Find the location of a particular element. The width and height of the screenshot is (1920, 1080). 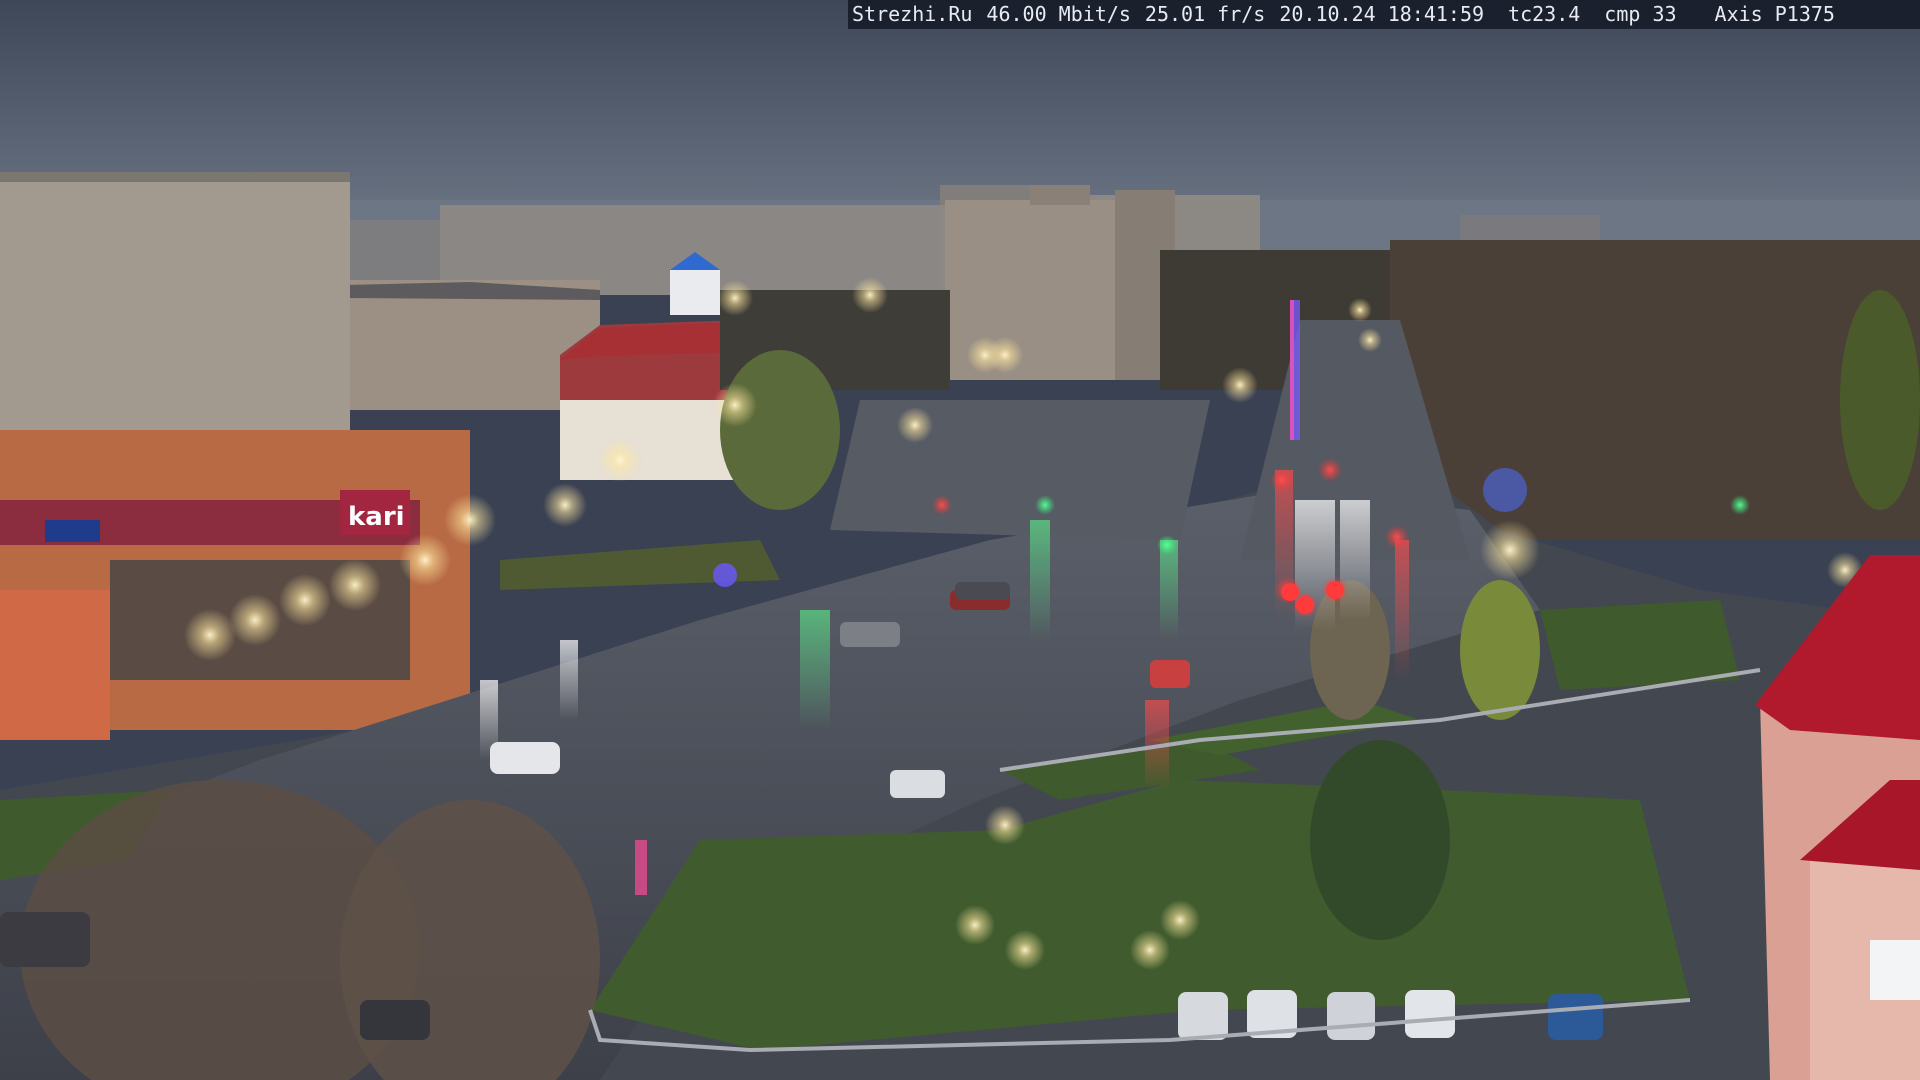

osd-framerate: 25.01 fr/s is located at coordinates (1205, 14).